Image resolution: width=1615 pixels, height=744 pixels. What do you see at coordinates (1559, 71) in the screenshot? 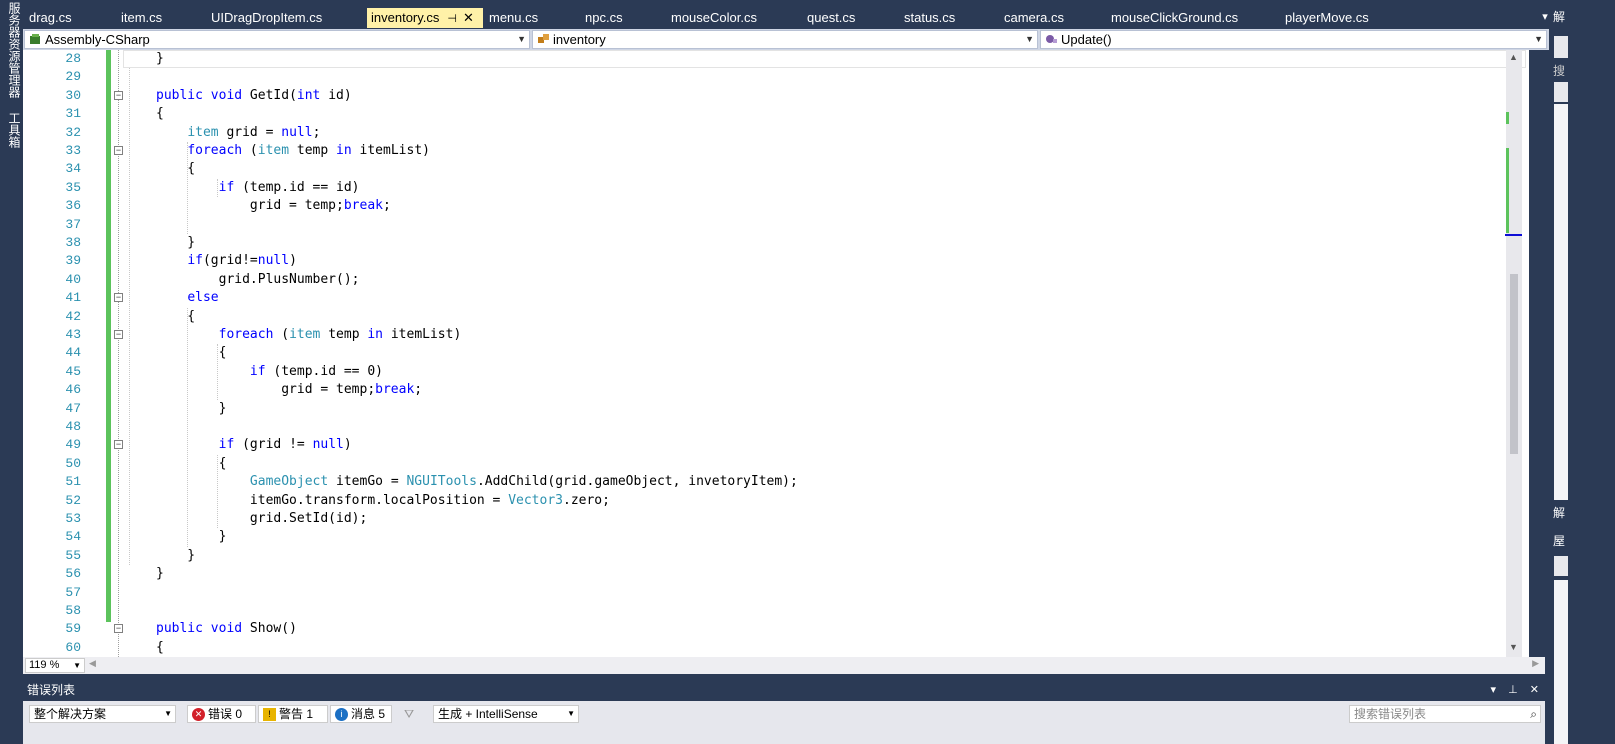
I see `search-label: 搜` at bounding box center [1559, 71].